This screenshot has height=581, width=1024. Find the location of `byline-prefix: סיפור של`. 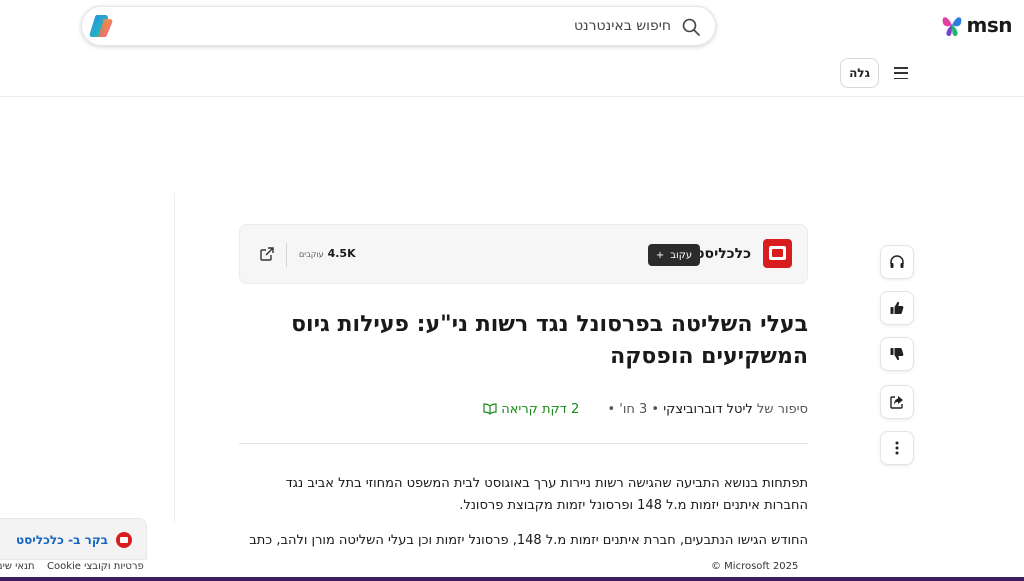

byline-prefix: סיפור של is located at coordinates (782, 409).